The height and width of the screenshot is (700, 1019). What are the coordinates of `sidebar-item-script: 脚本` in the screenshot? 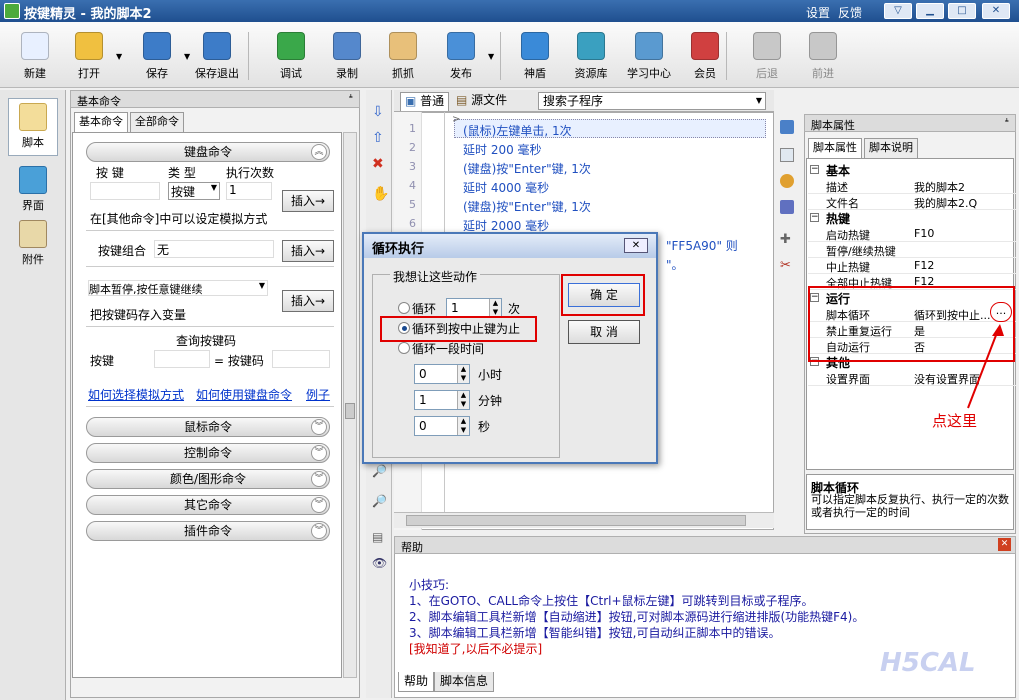 It's located at (33, 127).